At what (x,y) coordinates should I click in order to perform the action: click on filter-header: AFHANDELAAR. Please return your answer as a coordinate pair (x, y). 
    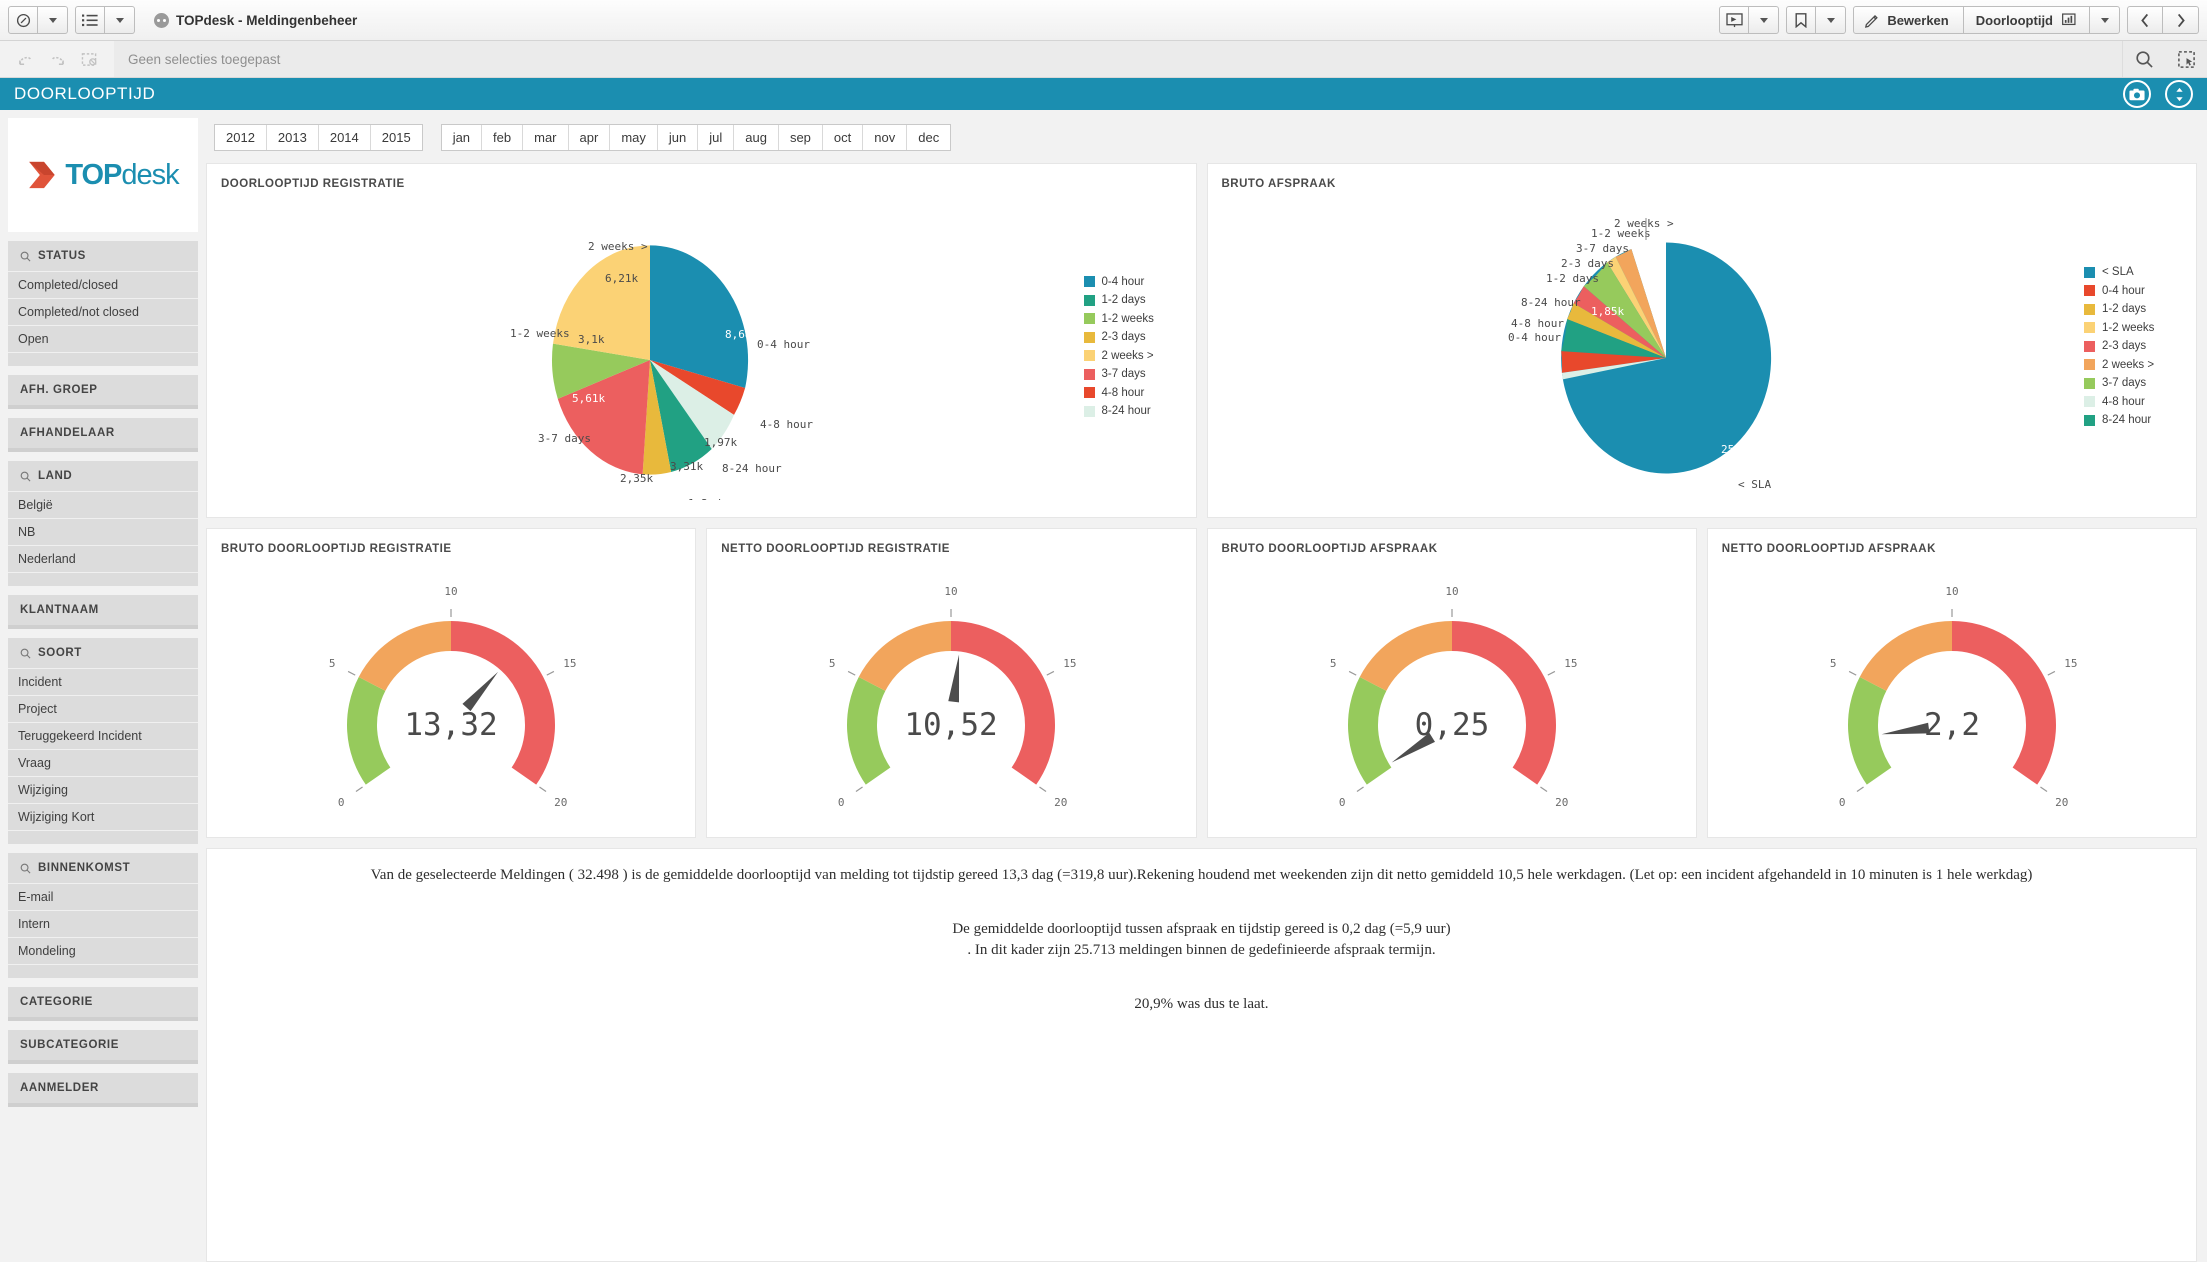
    Looking at the image, I should click on (103, 433).